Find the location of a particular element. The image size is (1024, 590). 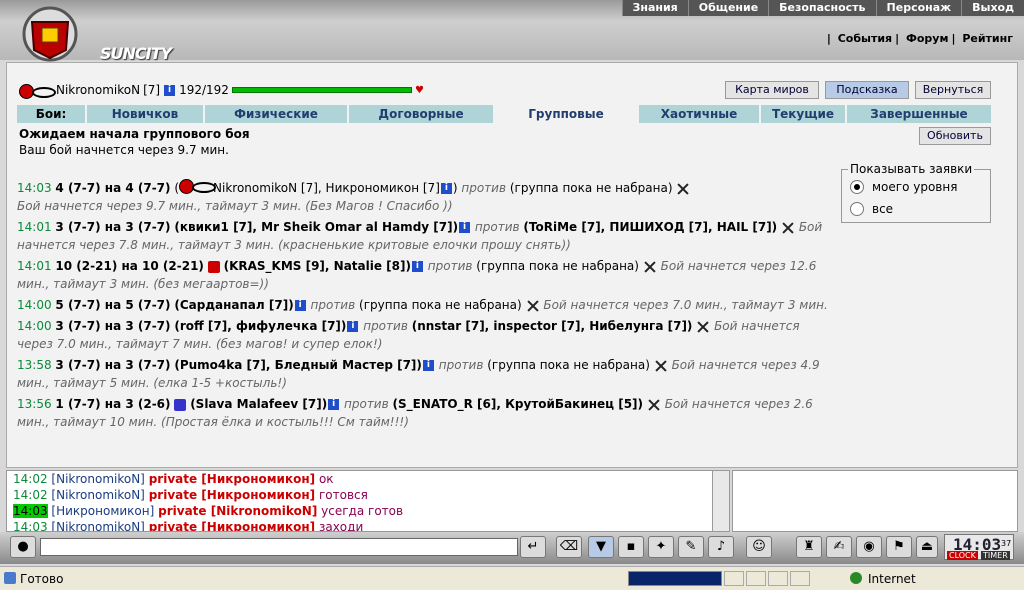

tab-novice: Новичков is located at coordinates (146, 114).